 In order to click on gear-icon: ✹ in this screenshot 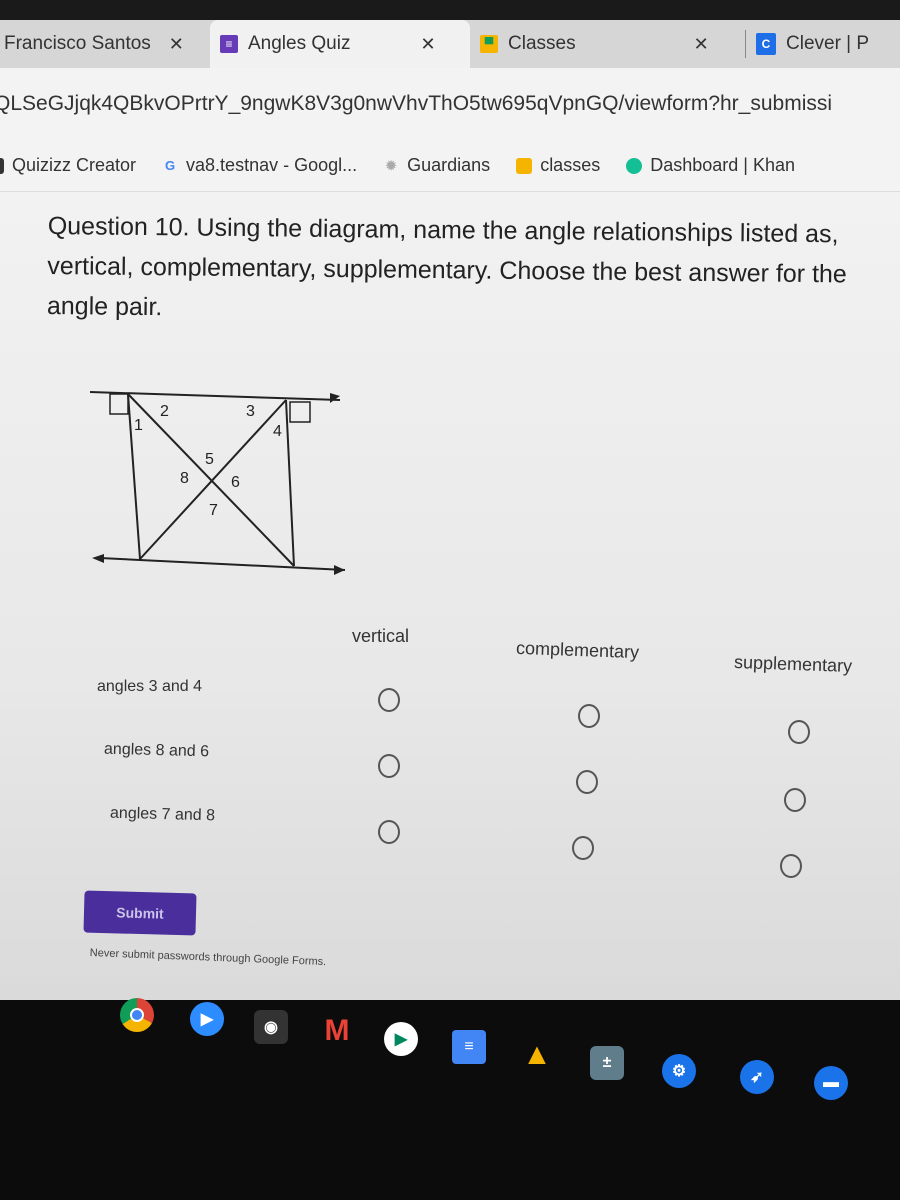, I will do `click(391, 165)`.